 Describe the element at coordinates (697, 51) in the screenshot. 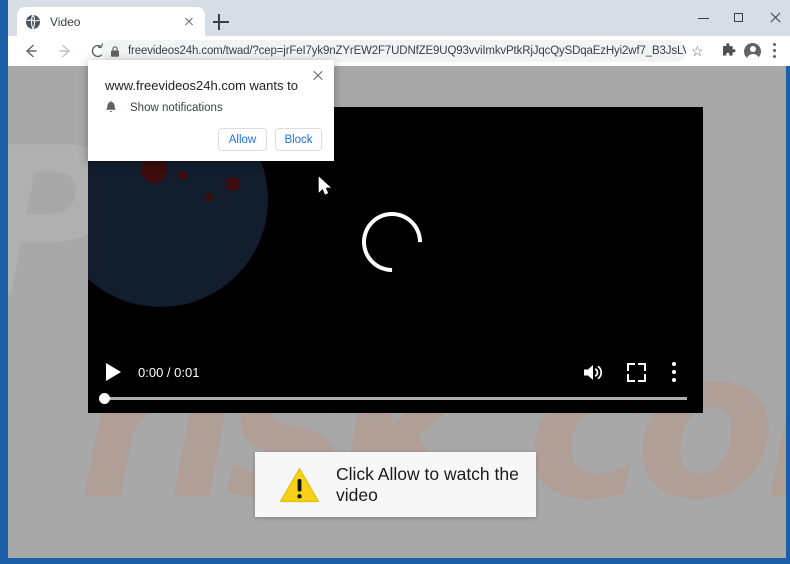

I see `bookmark-star-icon: ☆` at that location.